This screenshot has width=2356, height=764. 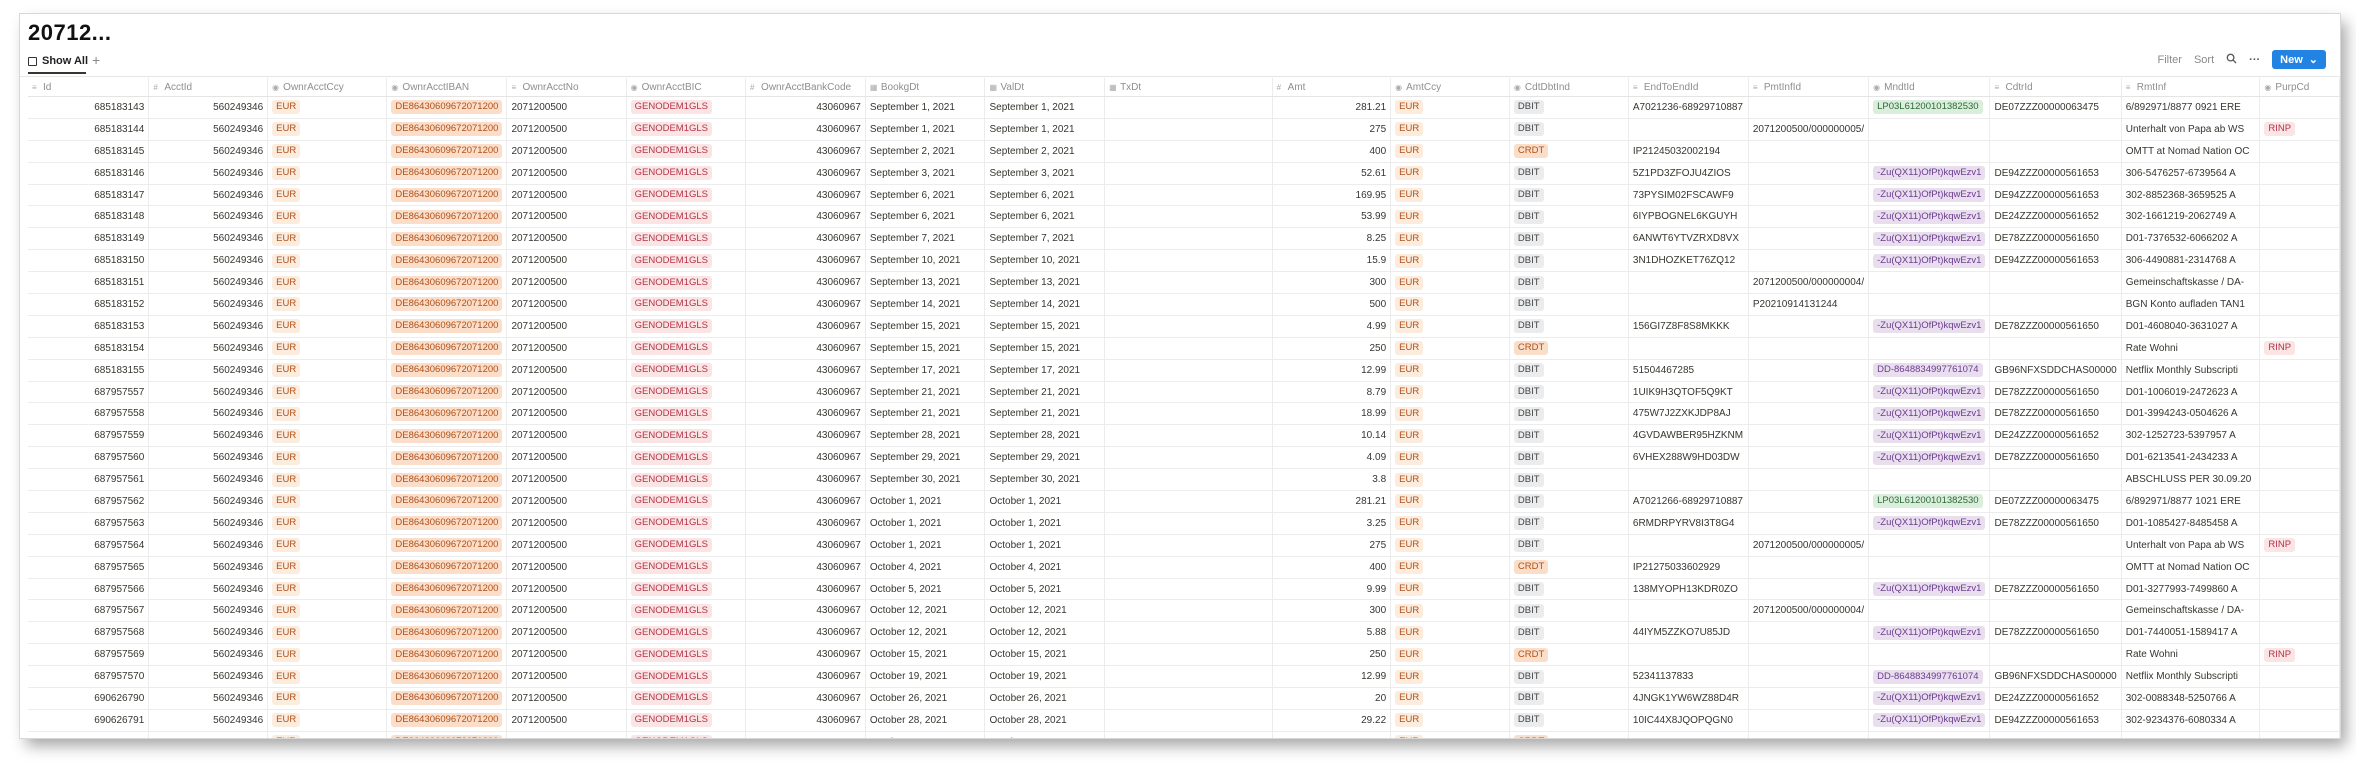 I want to click on cell-valdt: October 28, 2021, so click(x=1045, y=720).